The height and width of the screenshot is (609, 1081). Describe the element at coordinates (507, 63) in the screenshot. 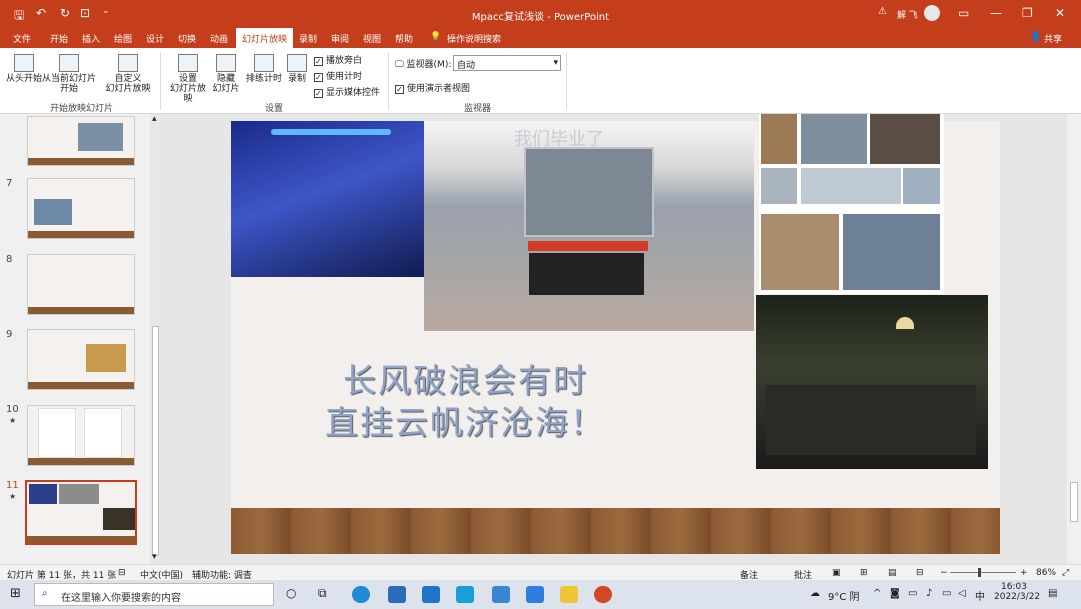

I see `monitor-select: 自动 ▾` at that location.